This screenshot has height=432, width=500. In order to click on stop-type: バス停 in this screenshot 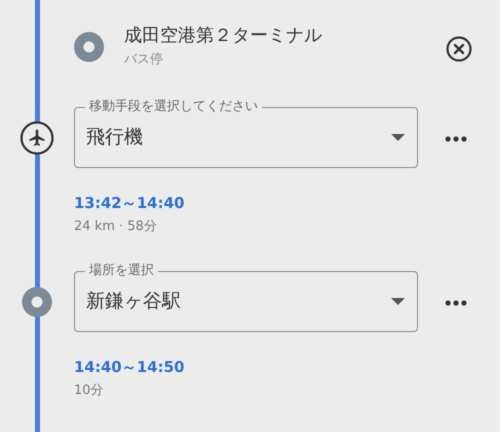, I will do `click(144, 60)`.